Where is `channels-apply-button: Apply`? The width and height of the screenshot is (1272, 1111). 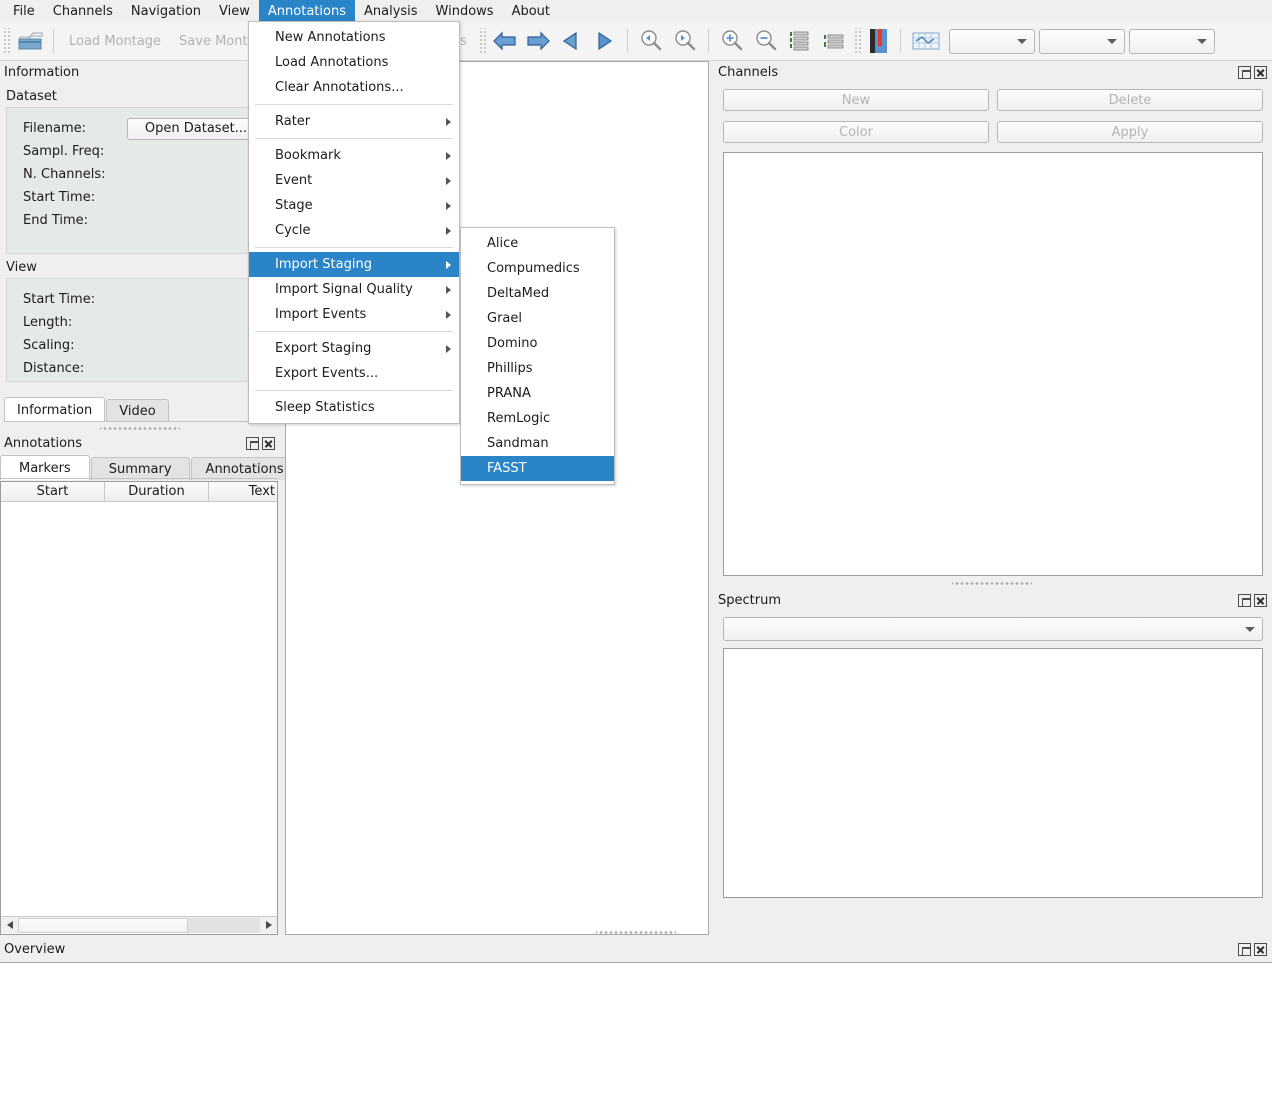 channels-apply-button: Apply is located at coordinates (1130, 132).